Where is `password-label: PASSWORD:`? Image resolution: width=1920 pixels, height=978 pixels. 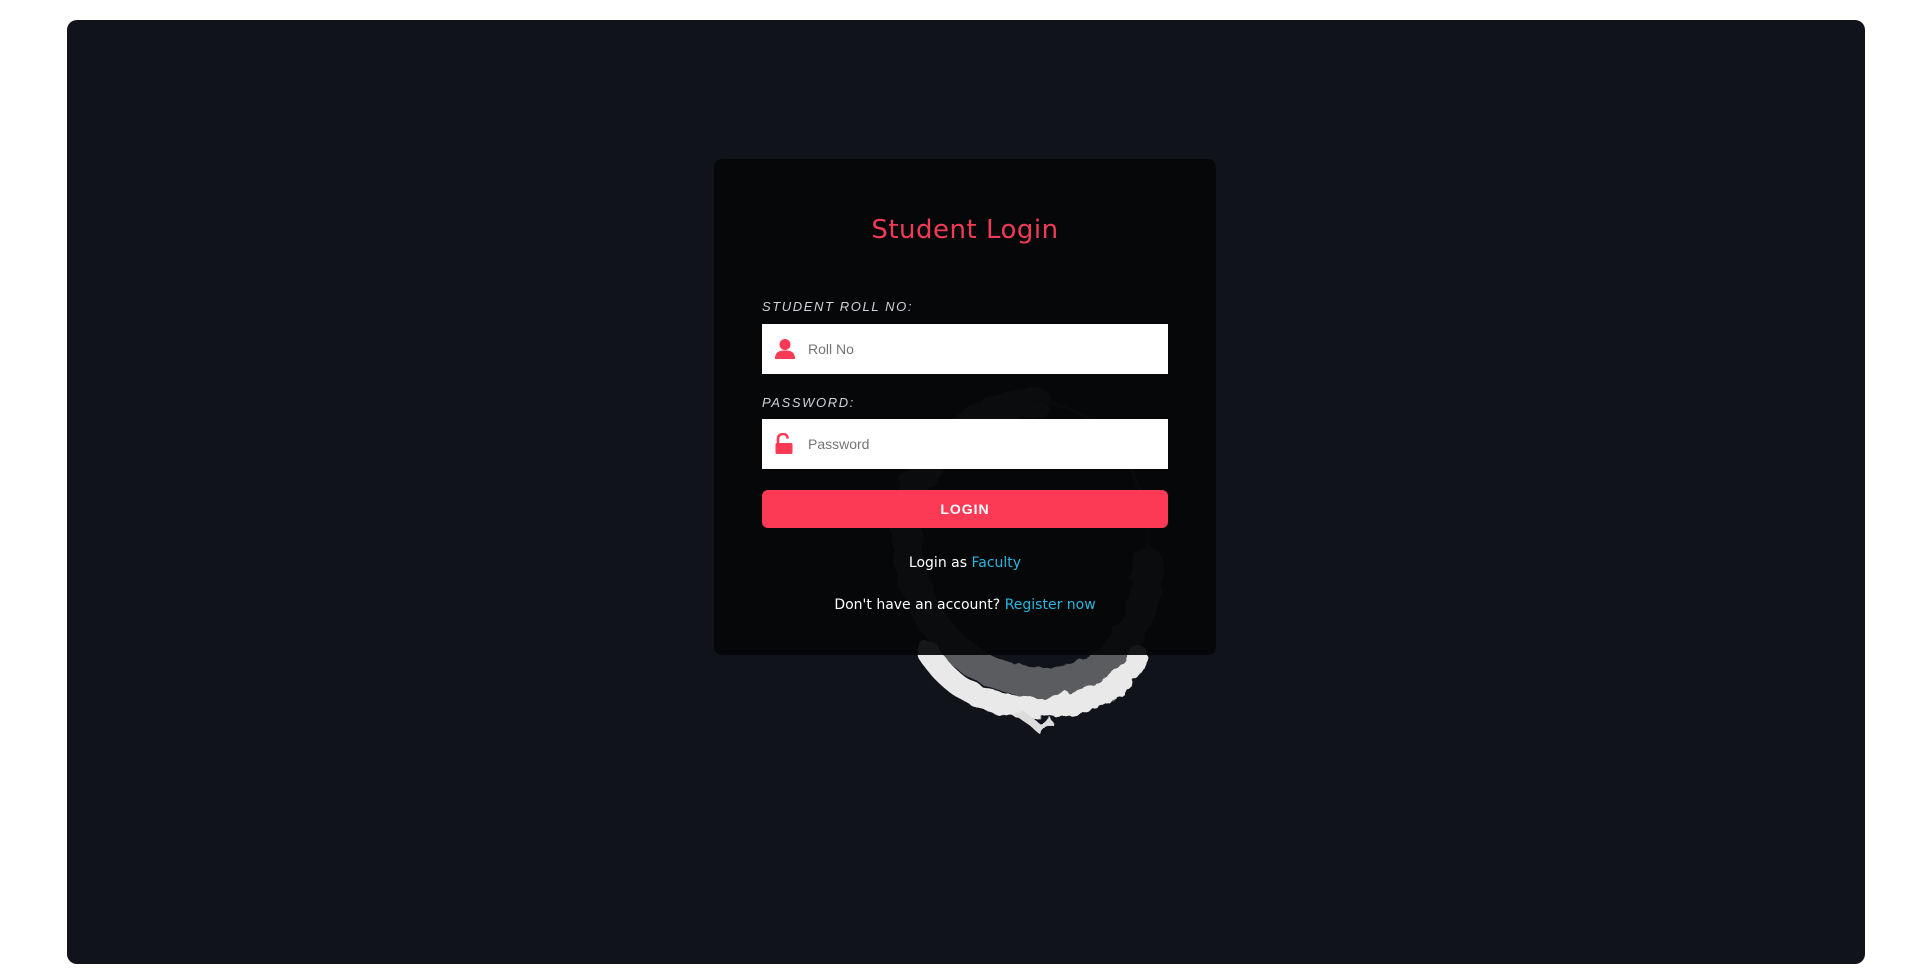
password-label: PASSWORD: is located at coordinates (808, 402).